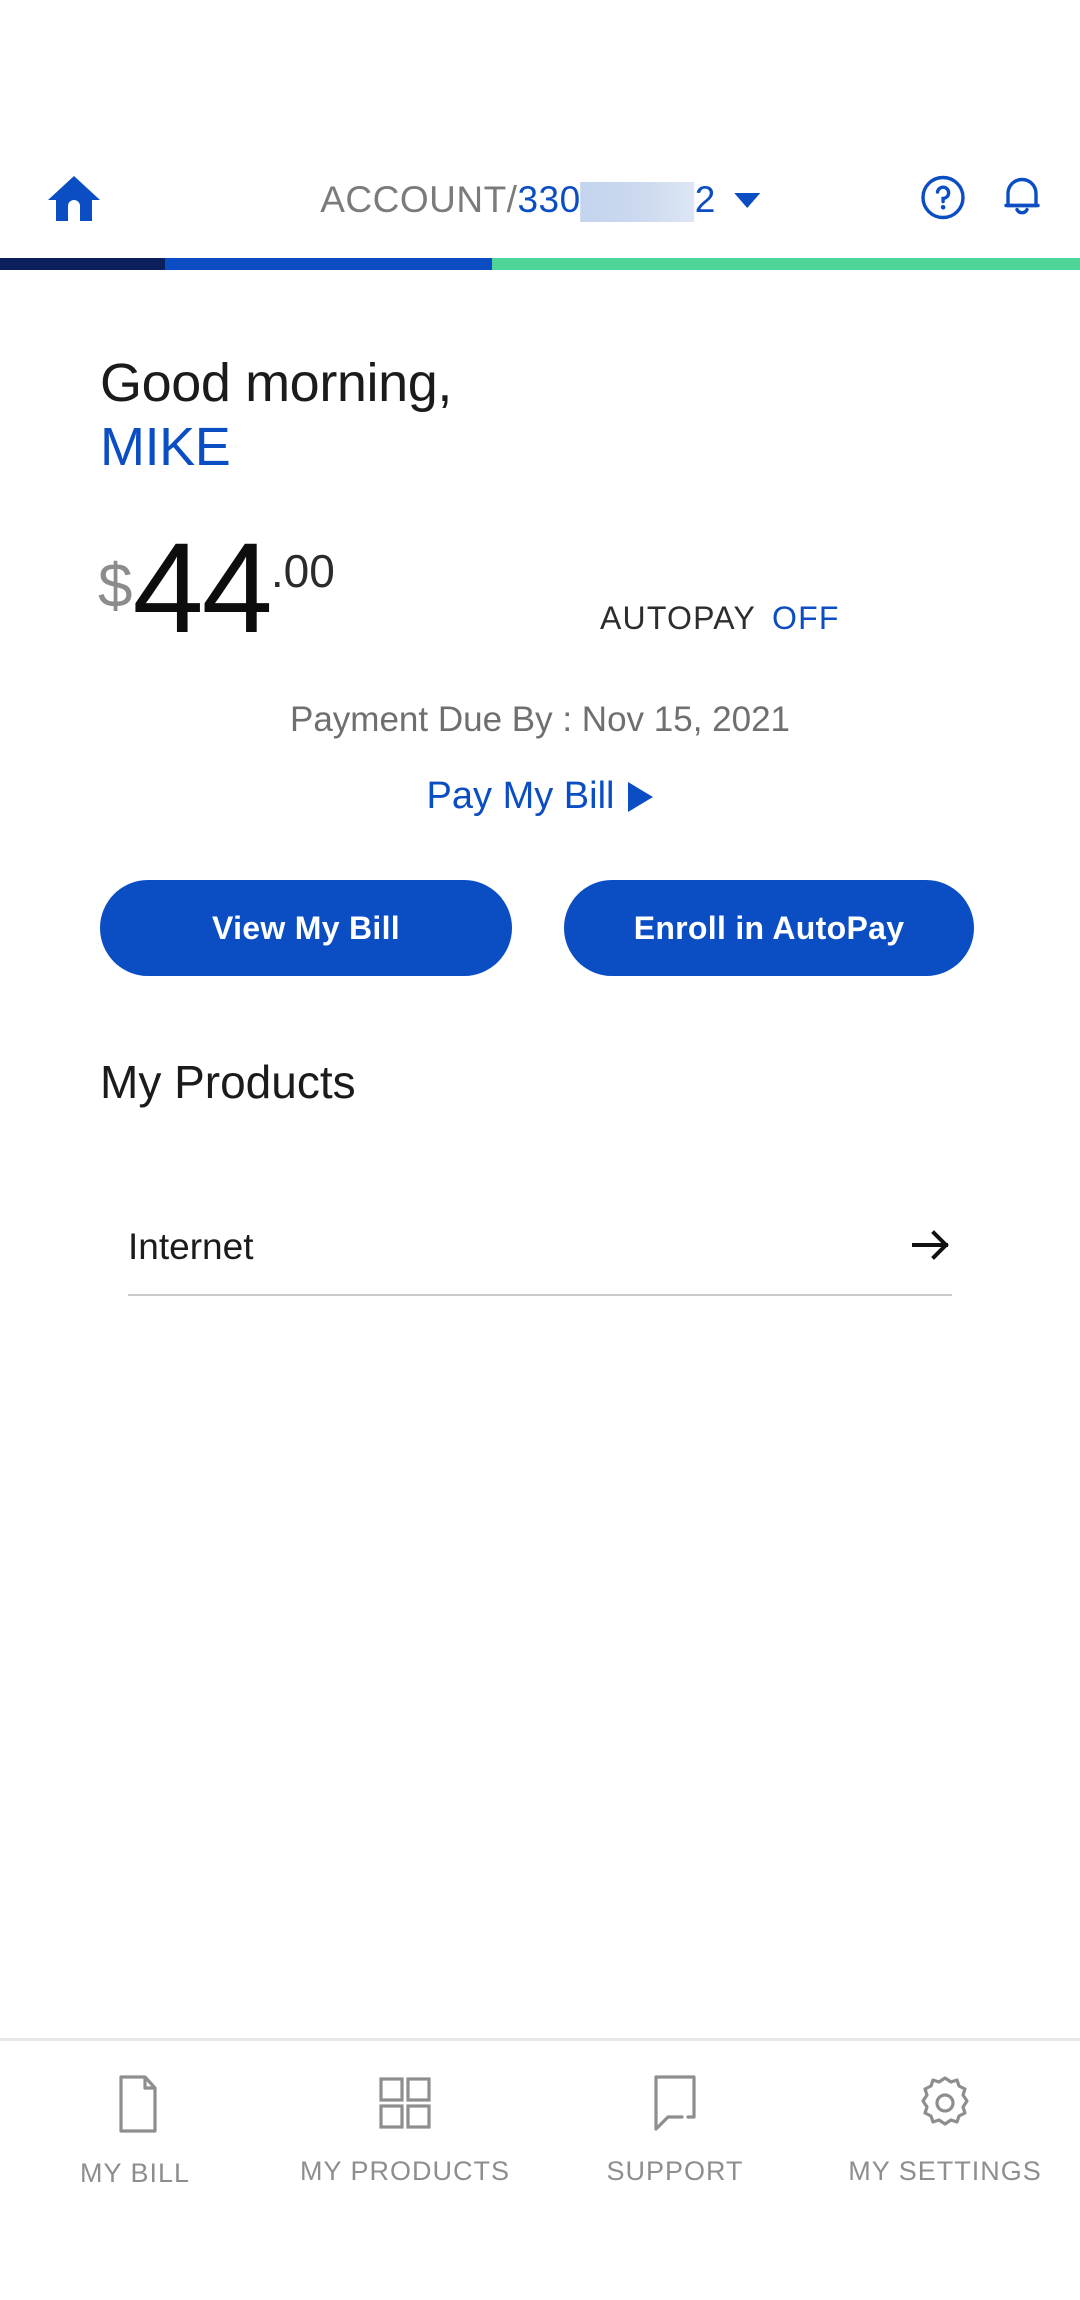 This screenshot has height=2300, width=1080. I want to click on enroll-autopay-button: Enroll in AutoPay, so click(769, 928).